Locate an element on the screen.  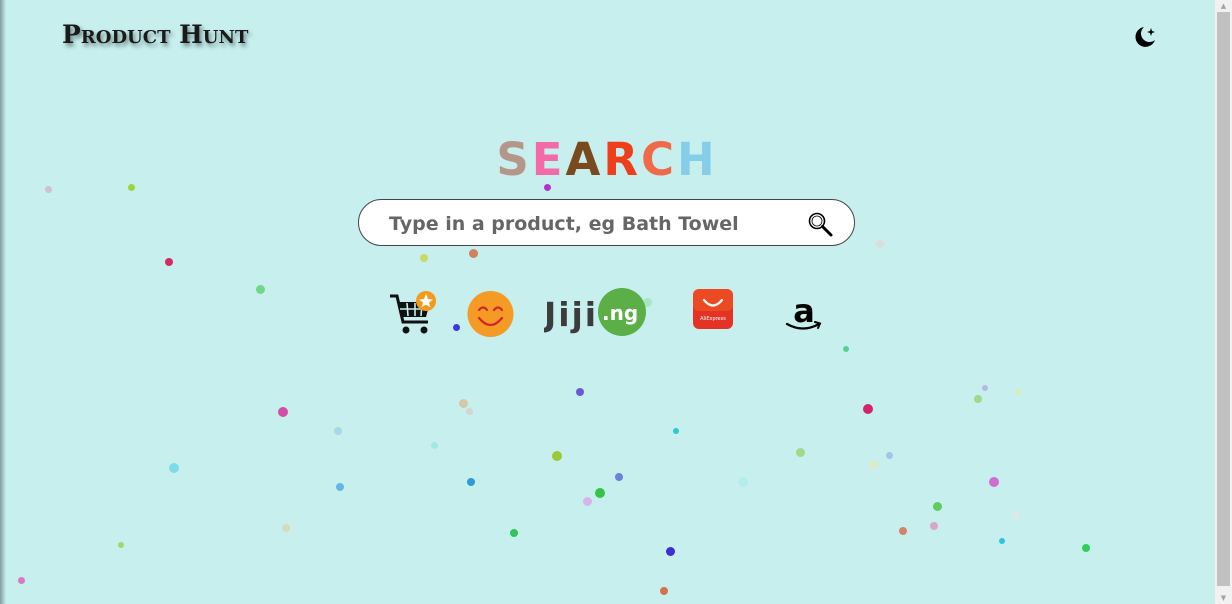
search-button is located at coordinates (821, 225).